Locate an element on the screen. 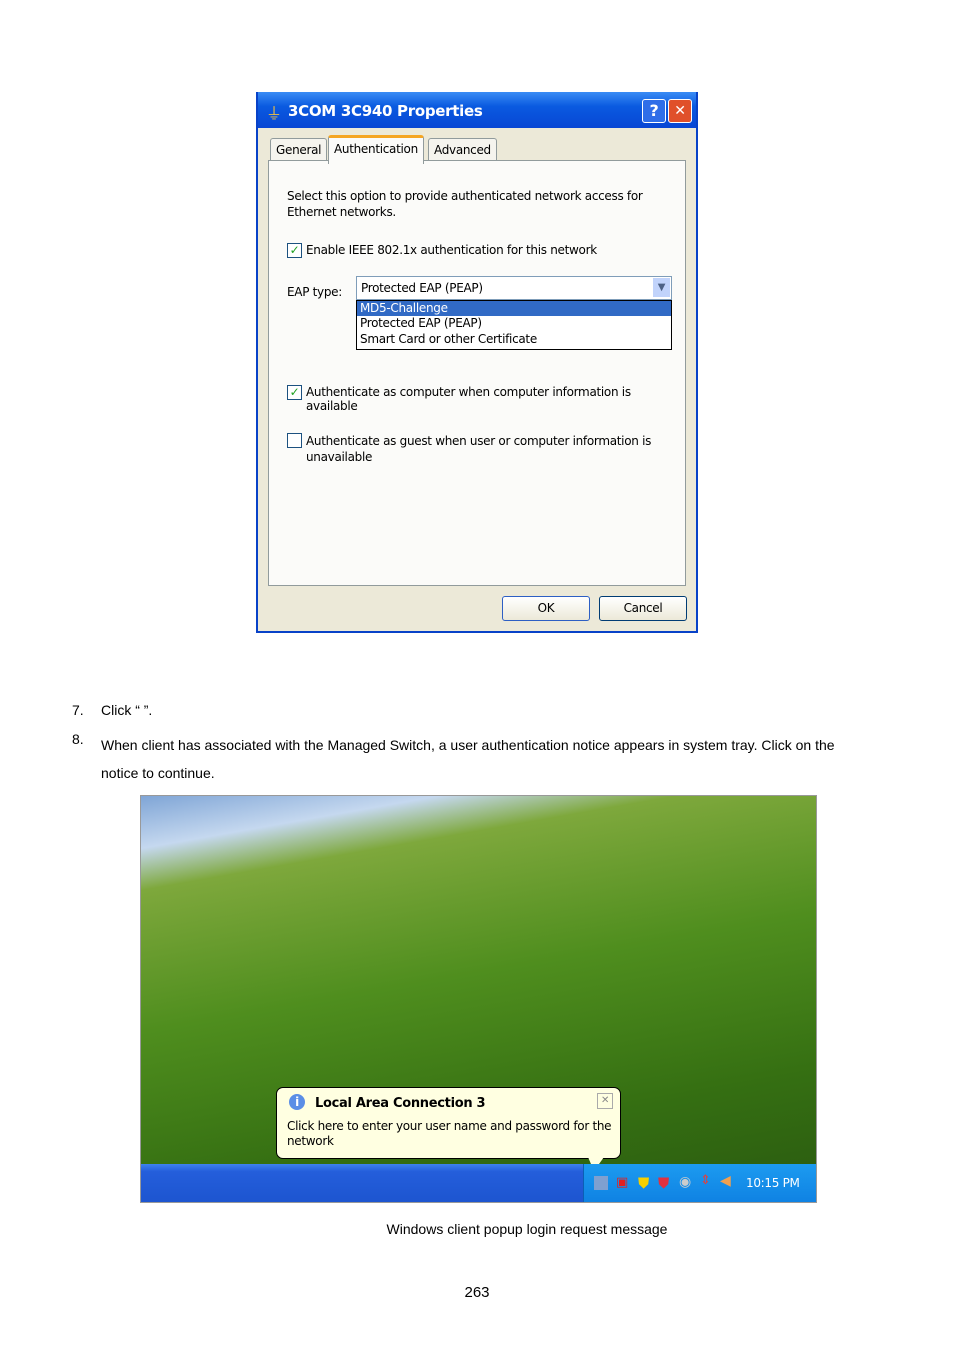 This screenshot has width=954, height=1350. eap-type-label: EAP type: is located at coordinates (314, 292).